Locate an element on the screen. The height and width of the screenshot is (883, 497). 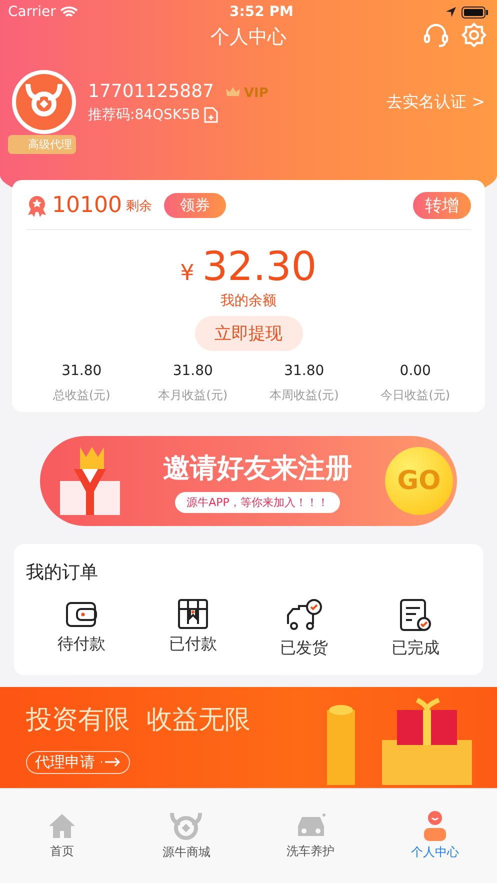
battery-icon is located at coordinates (475, 12).